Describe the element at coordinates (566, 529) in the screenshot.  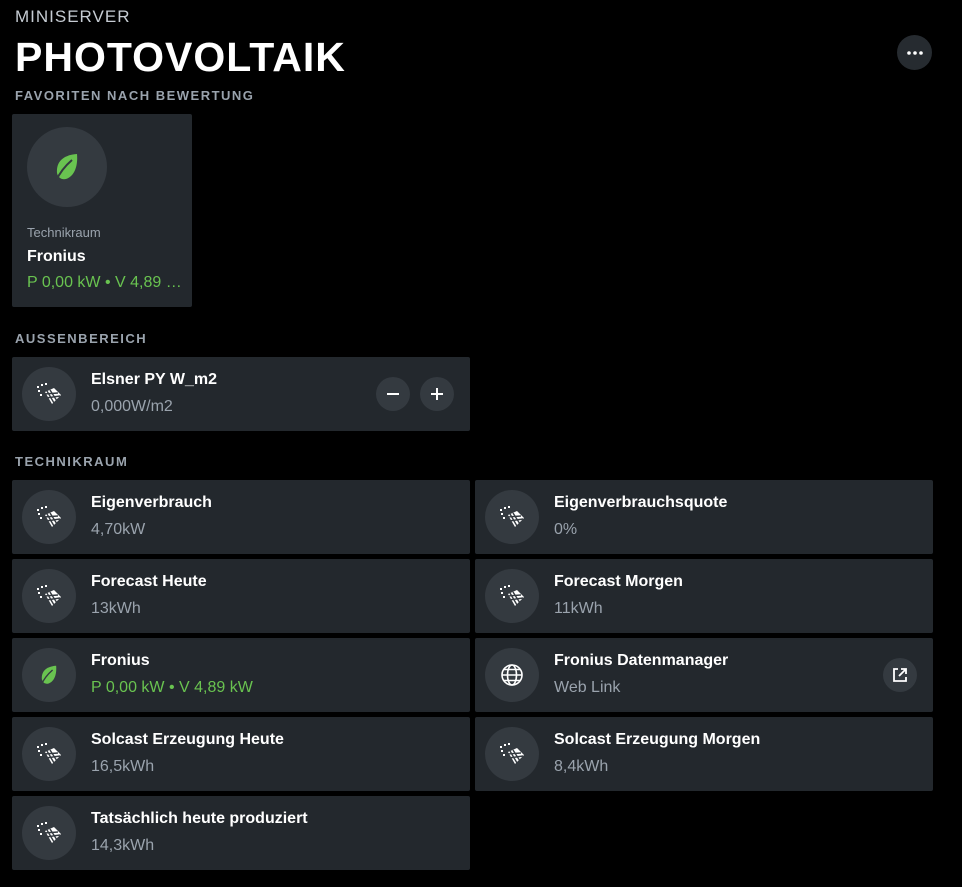
I see `tile-value: 0%` at that location.